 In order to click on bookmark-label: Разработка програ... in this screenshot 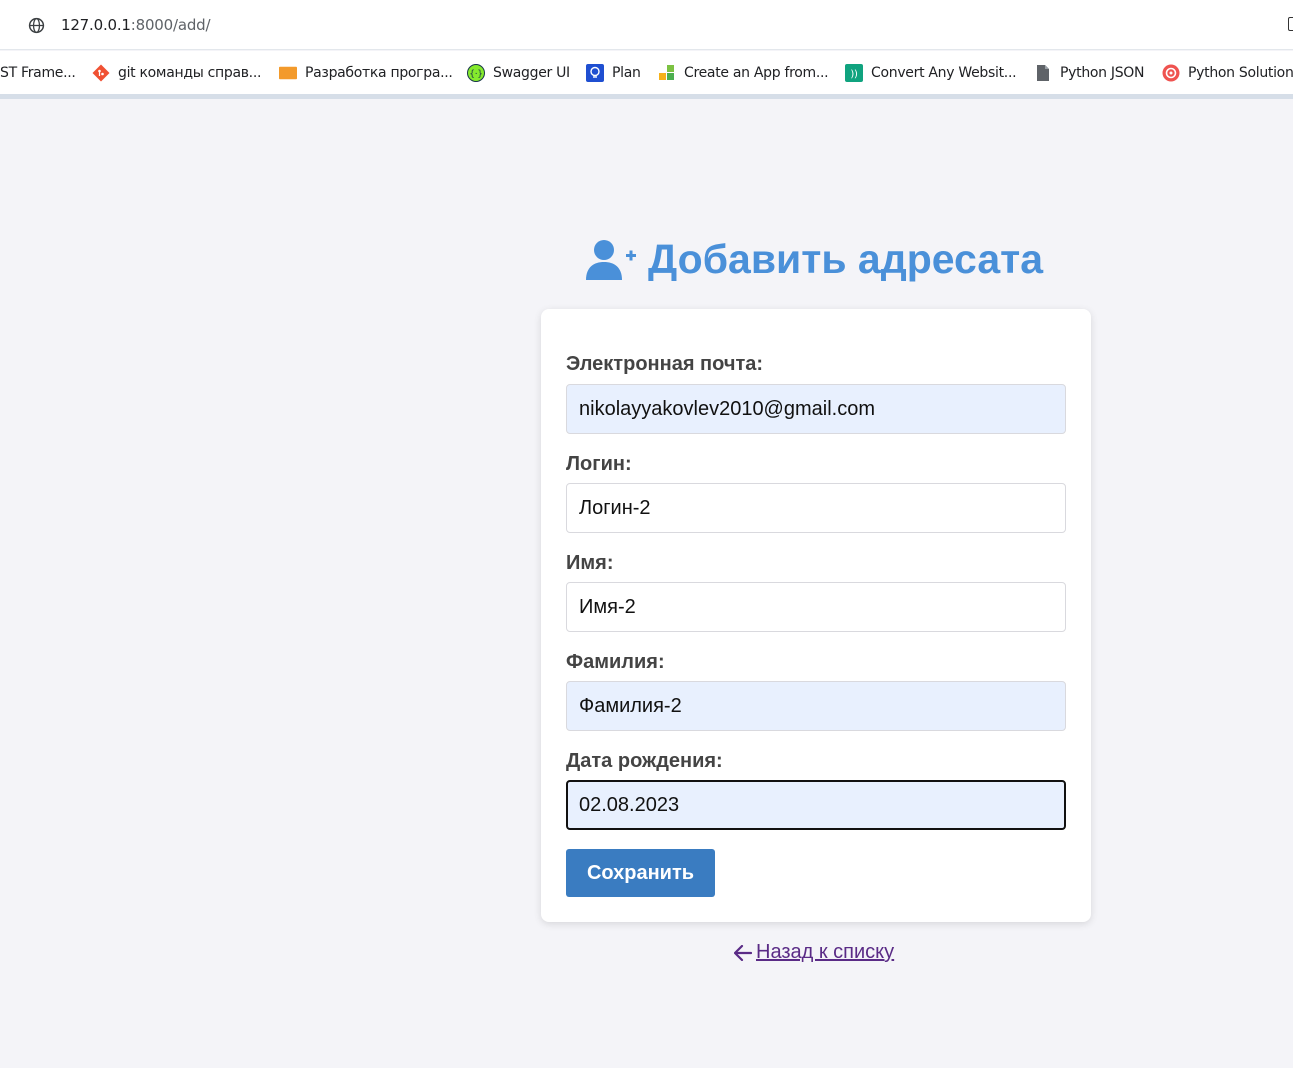, I will do `click(379, 73)`.